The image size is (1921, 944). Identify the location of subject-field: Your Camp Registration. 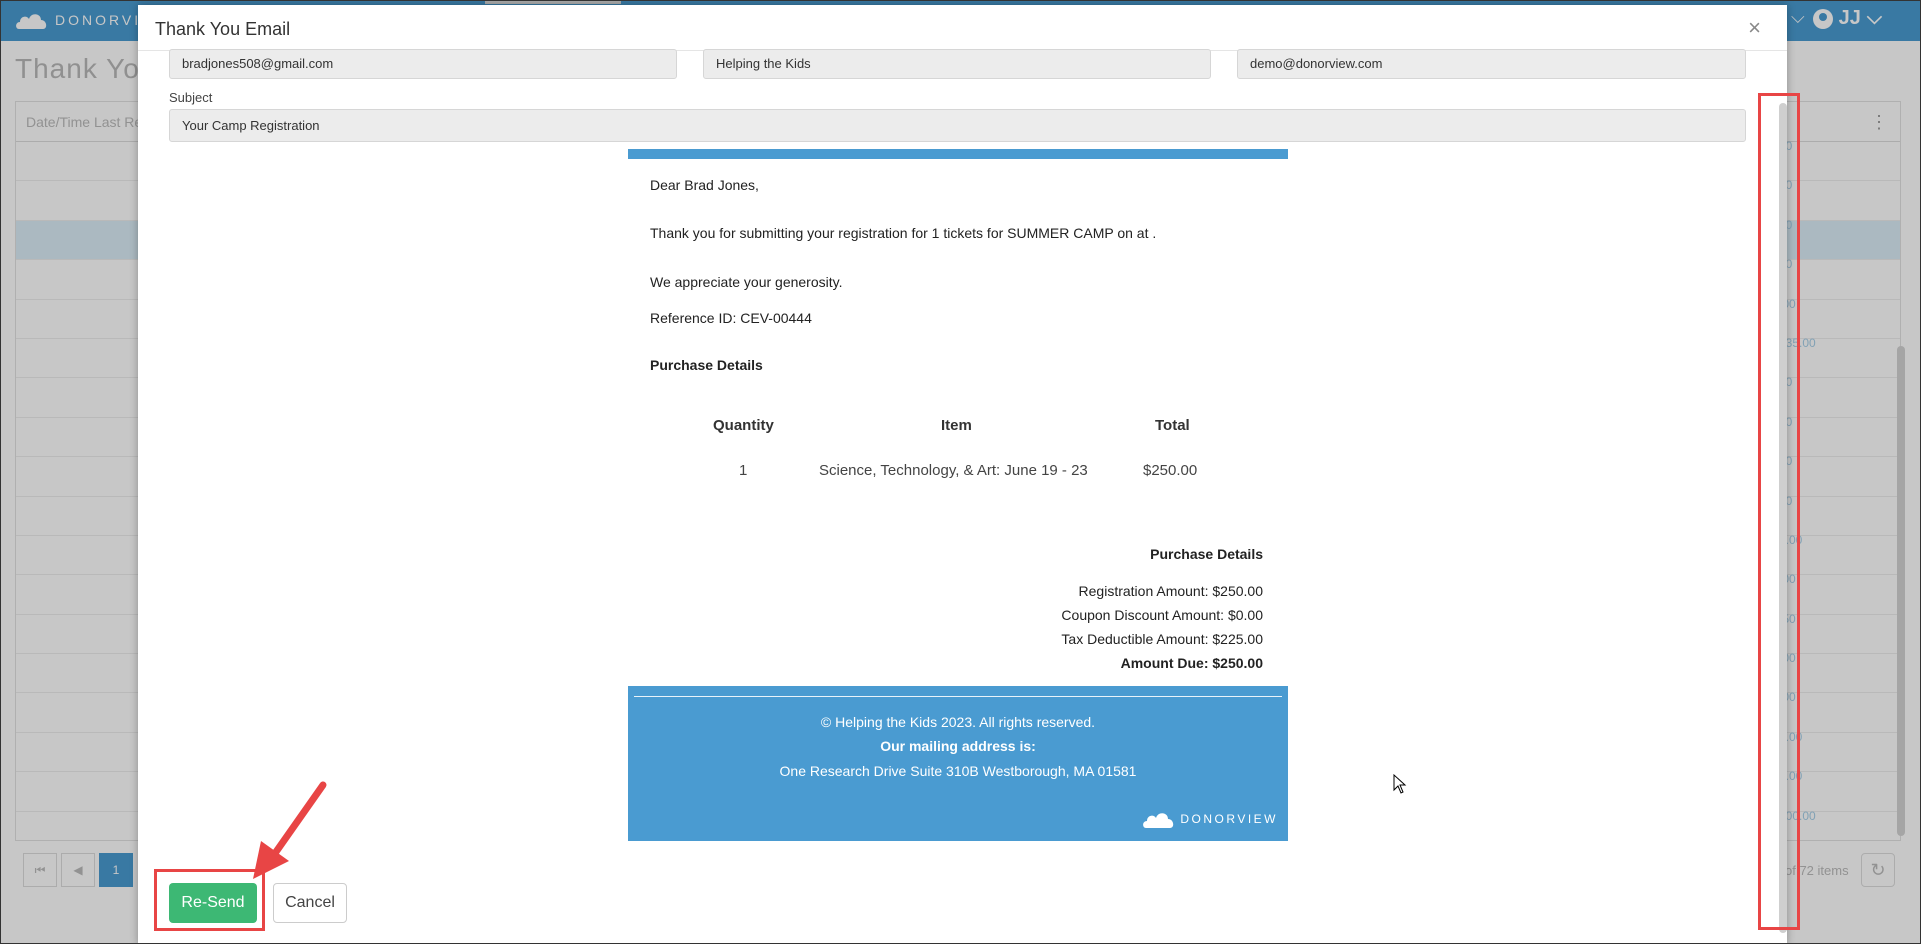
(957, 125).